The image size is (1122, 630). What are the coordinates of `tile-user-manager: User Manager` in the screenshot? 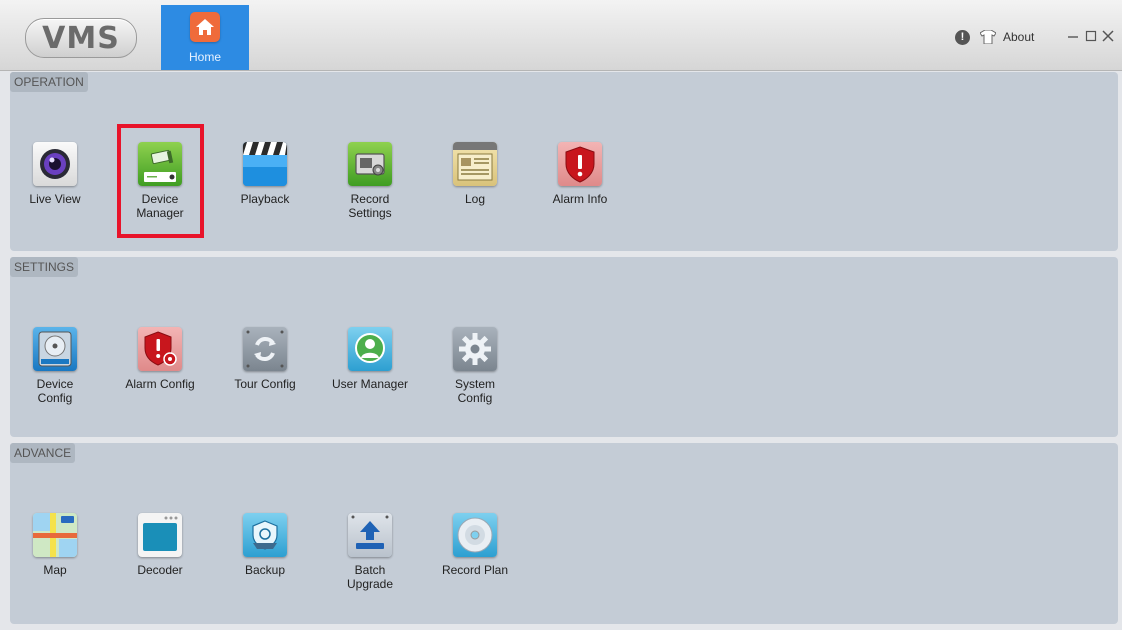 It's located at (370, 359).